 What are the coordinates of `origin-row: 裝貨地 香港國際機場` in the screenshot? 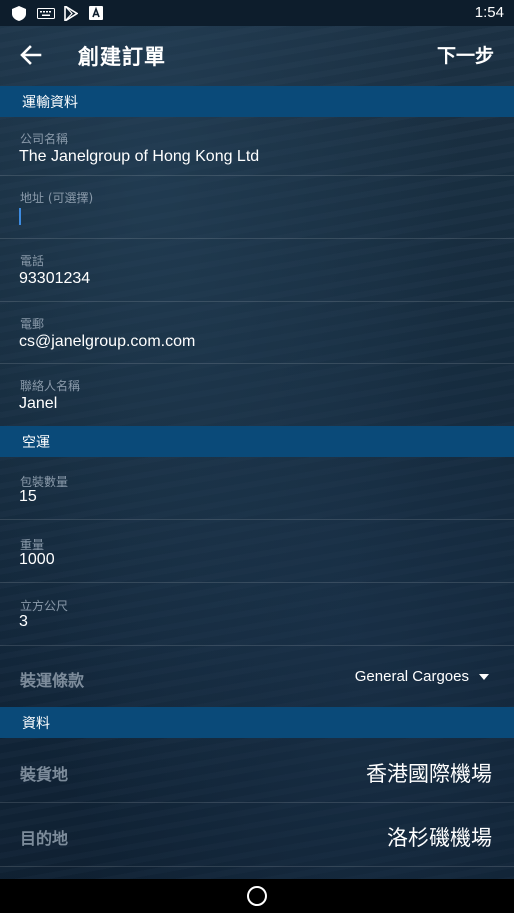 It's located at (257, 770).